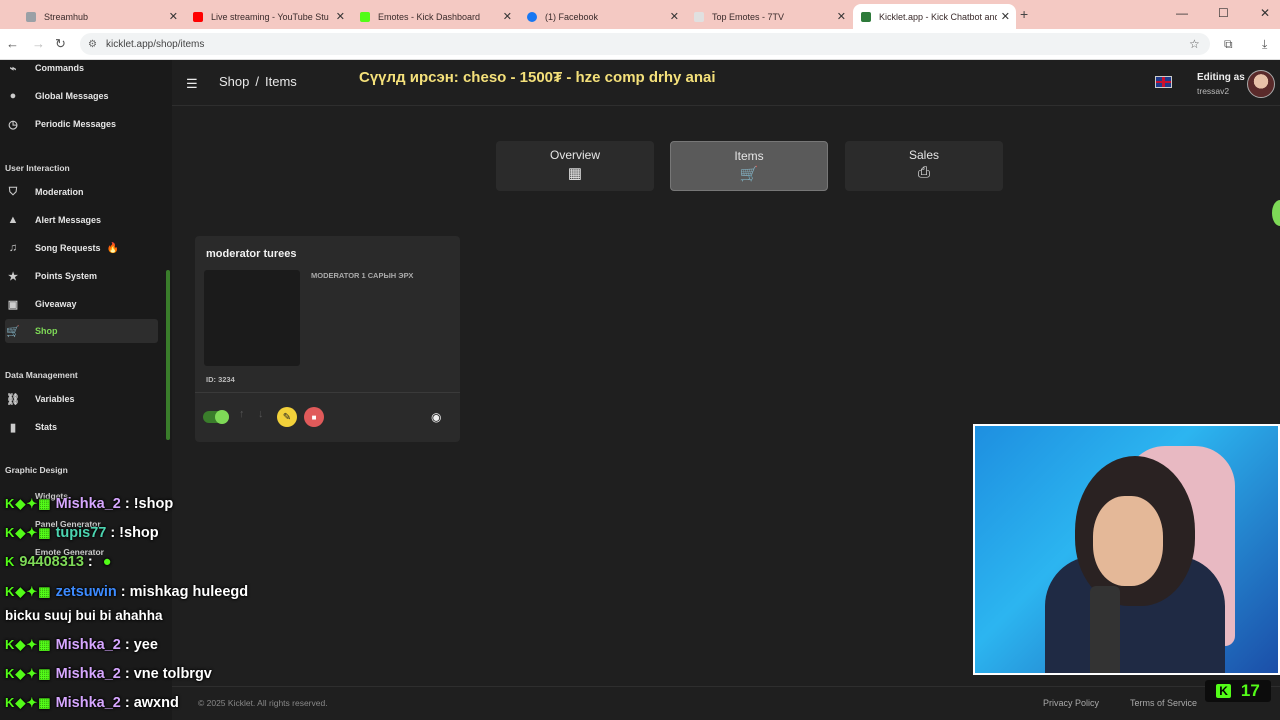  What do you see at coordinates (1182, 13) in the screenshot?
I see `minimize-icon: —` at bounding box center [1182, 13].